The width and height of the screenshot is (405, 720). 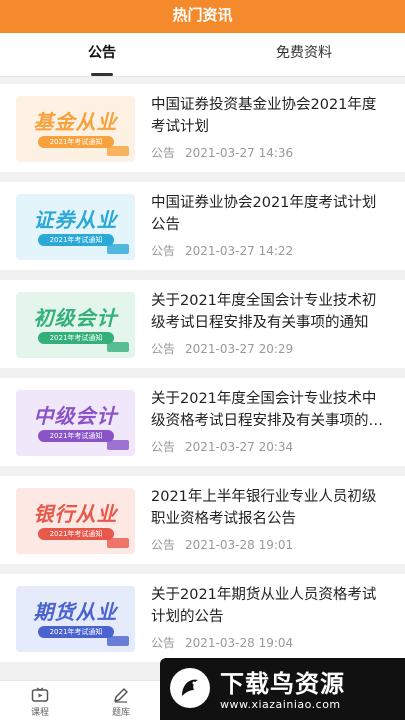 I want to click on thumbnail-title: 证券从业, so click(x=75, y=220).